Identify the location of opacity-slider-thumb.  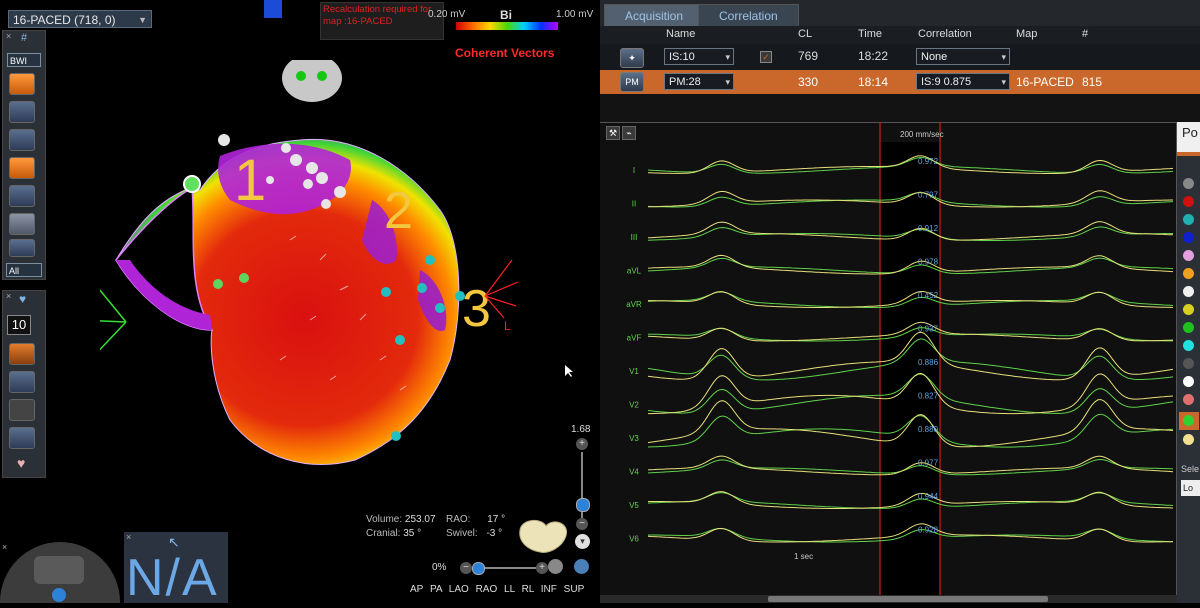
(478, 568).